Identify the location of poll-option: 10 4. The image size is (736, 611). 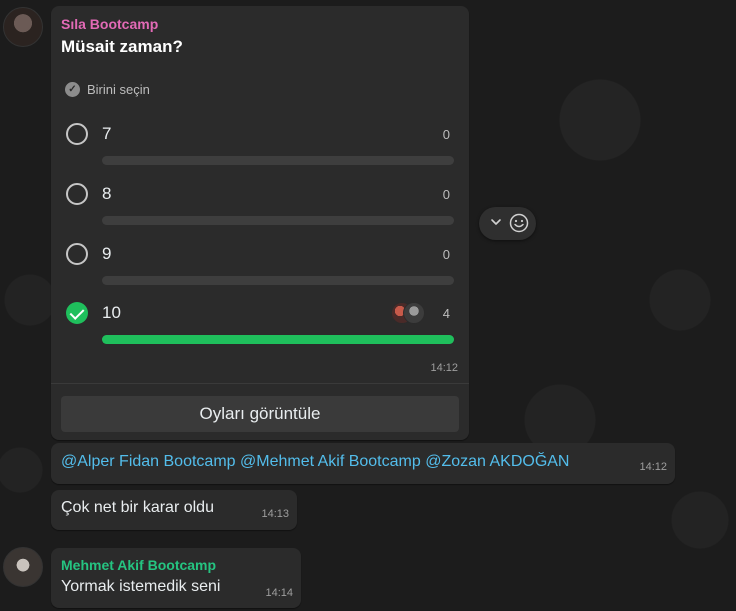
(260, 325).